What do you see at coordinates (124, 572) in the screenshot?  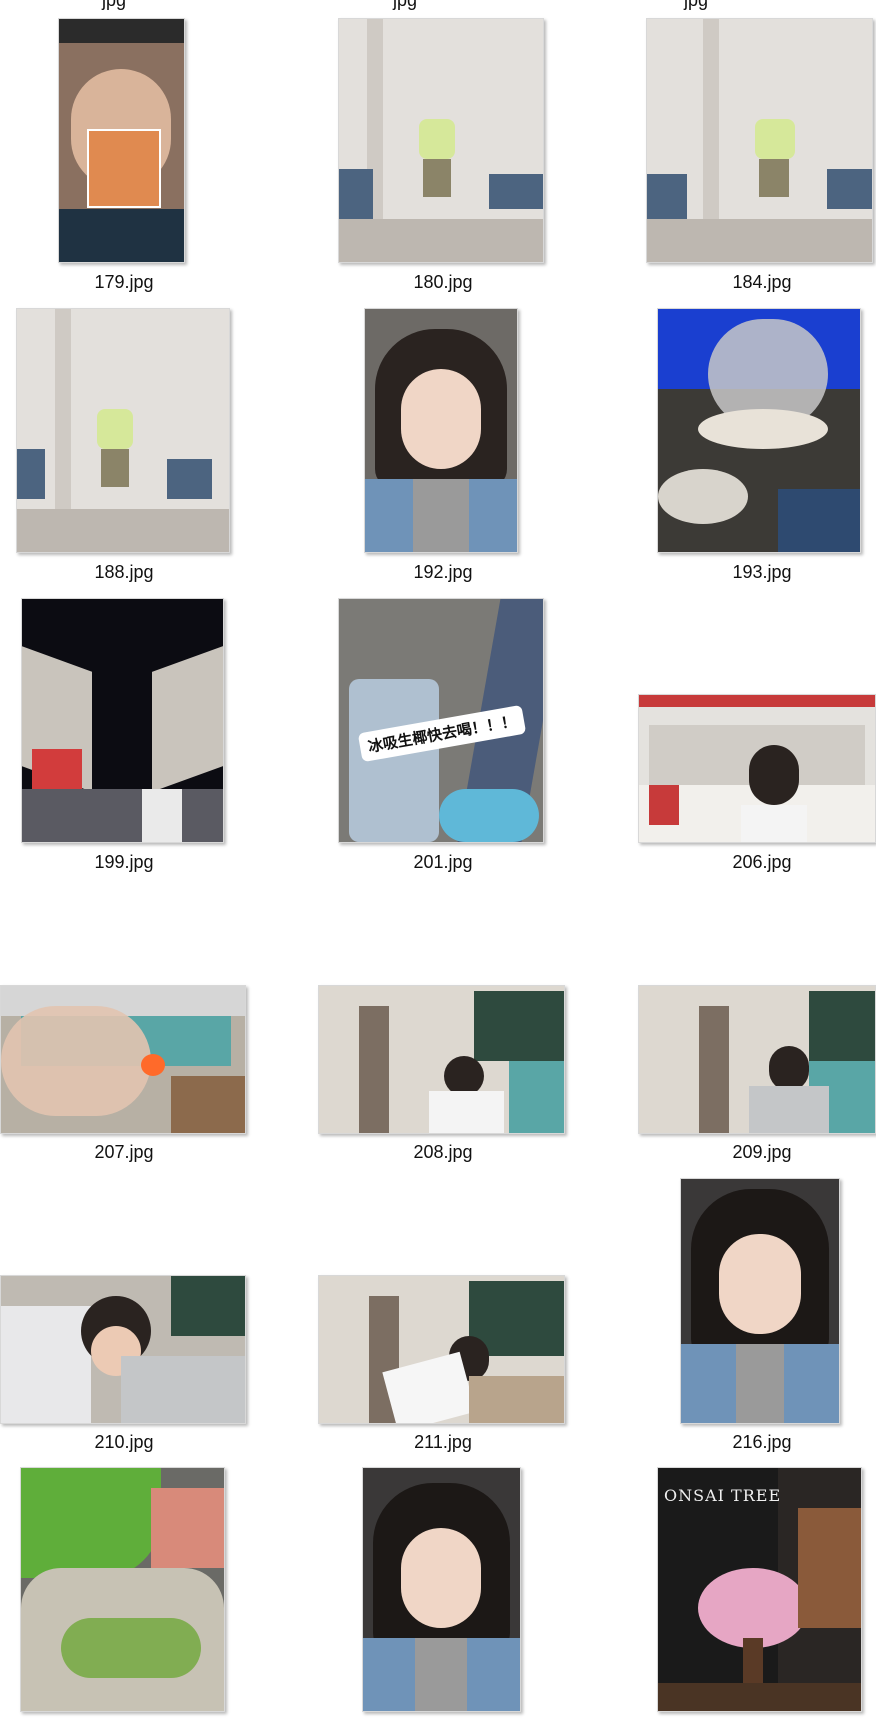 I see `file-name-188: 188.jpg` at bounding box center [124, 572].